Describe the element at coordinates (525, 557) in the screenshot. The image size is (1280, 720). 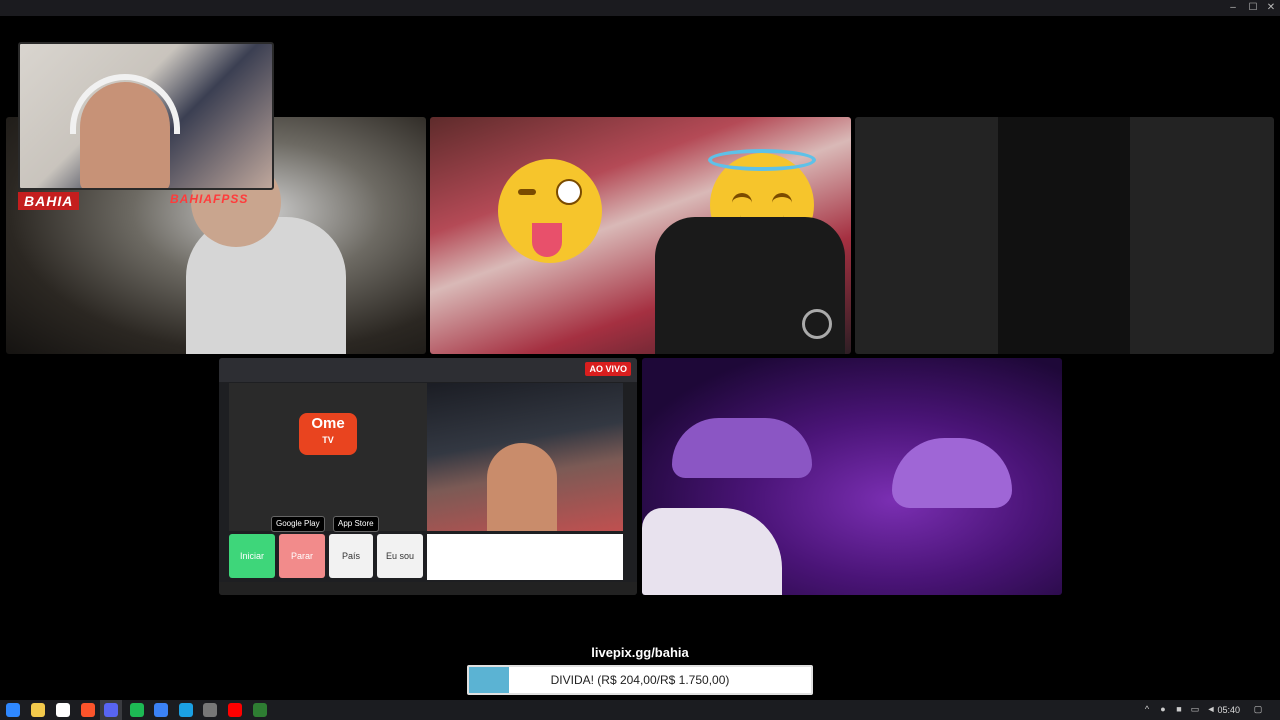
I see `chat-panel` at that location.